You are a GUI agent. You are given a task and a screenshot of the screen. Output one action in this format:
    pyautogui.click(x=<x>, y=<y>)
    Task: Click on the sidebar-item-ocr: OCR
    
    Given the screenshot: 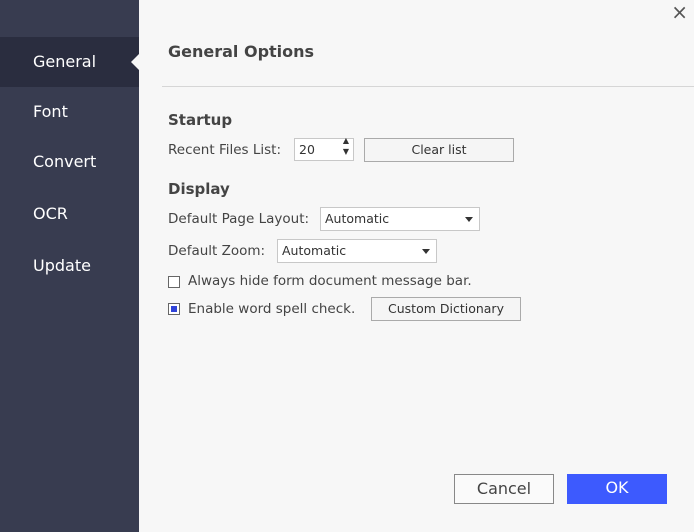 What is the action you would take?
    pyautogui.click(x=69, y=214)
    